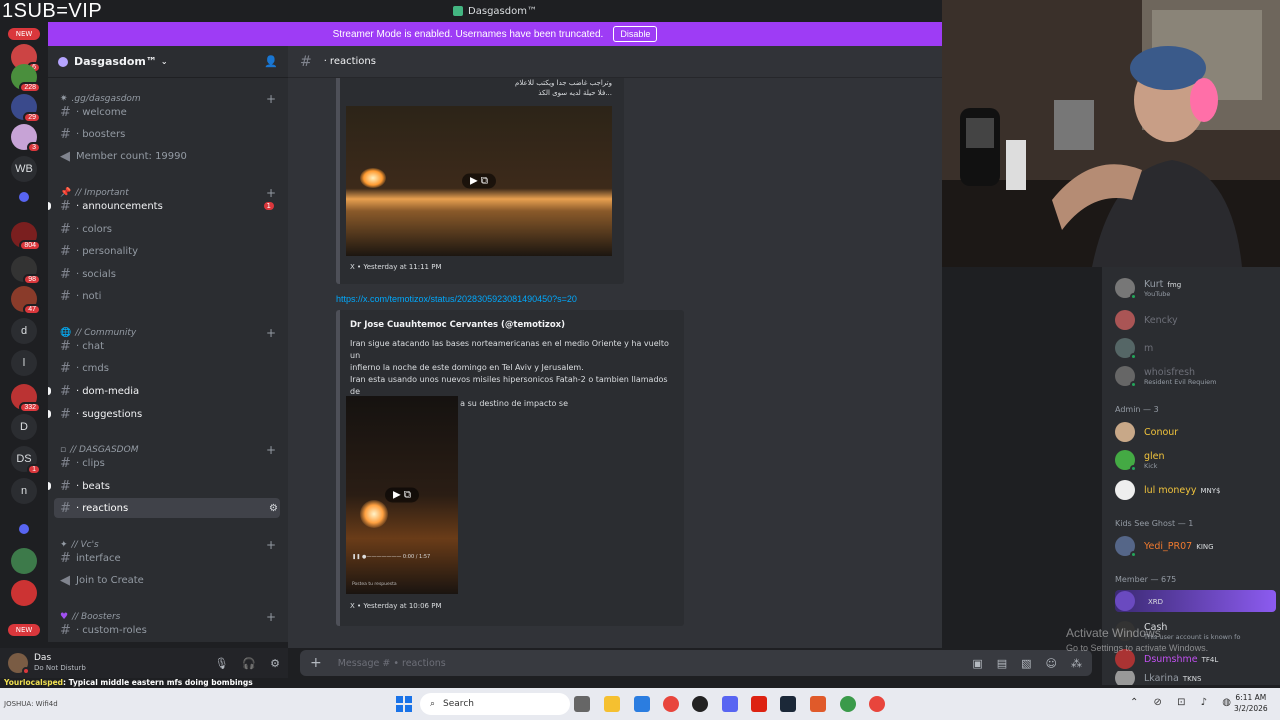 Image resolution: width=1280 pixels, height=720 pixels. What do you see at coordinates (131, 156) in the screenshot?
I see `channel-label: Member count: 19990` at bounding box center [131, 156].